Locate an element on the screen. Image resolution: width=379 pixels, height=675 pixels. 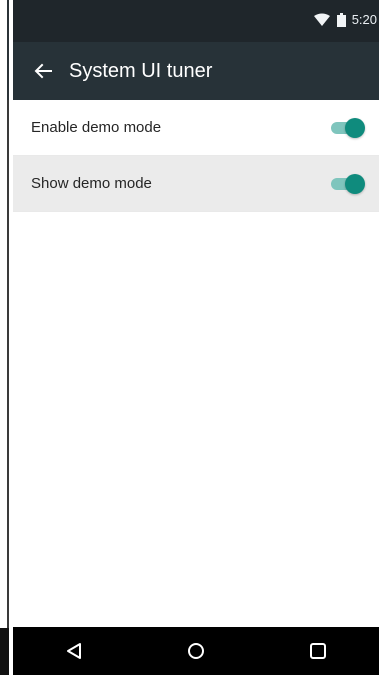
nav-back-button is located at coordinates (74, 651).